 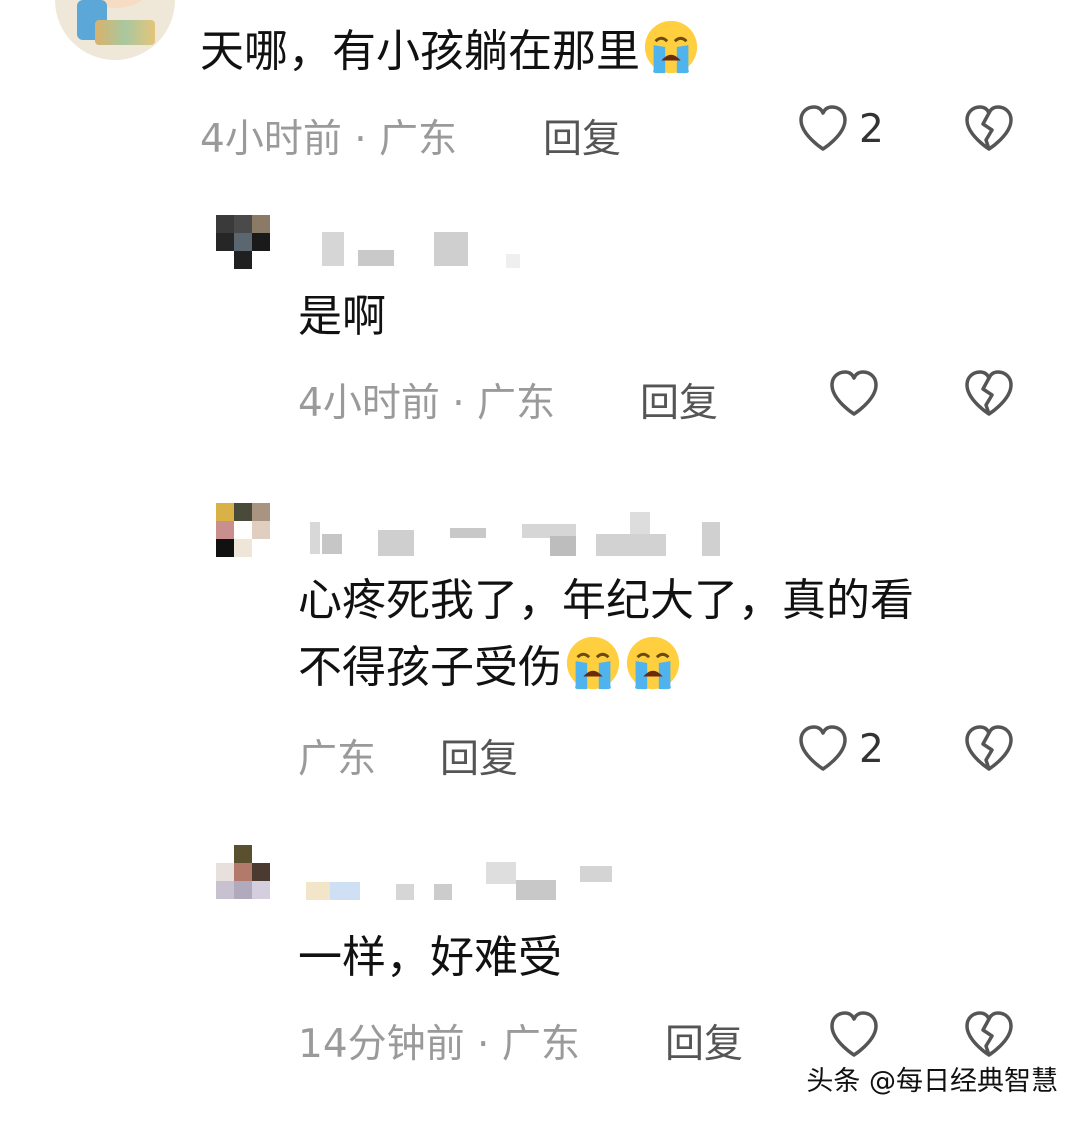 I want to click on comment-text: 一样，好难受, so click(x=430, y=957).